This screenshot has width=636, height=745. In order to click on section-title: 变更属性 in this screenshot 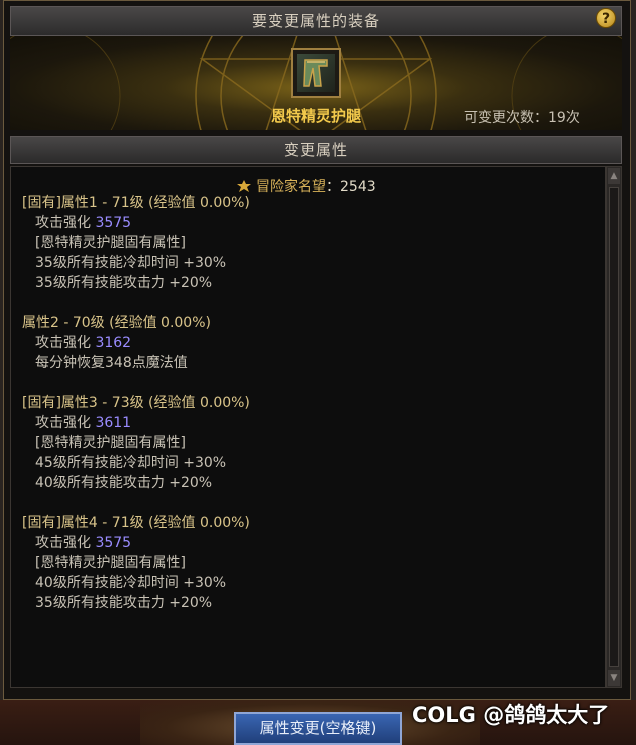, I will do `click(315, 150)`.